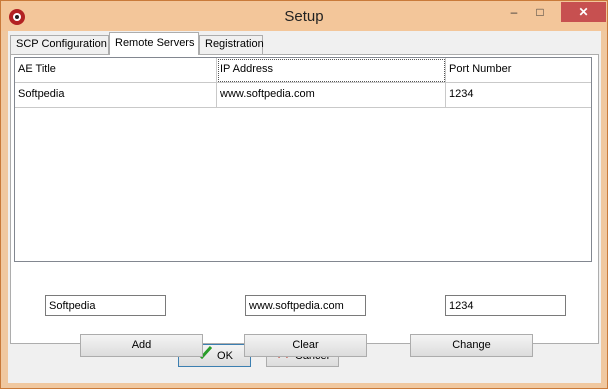  What do you see at coordinates (331, 70) in the screenshot?
I see `column-header-ip-address: IP Address` at bounding box center [331, 70].